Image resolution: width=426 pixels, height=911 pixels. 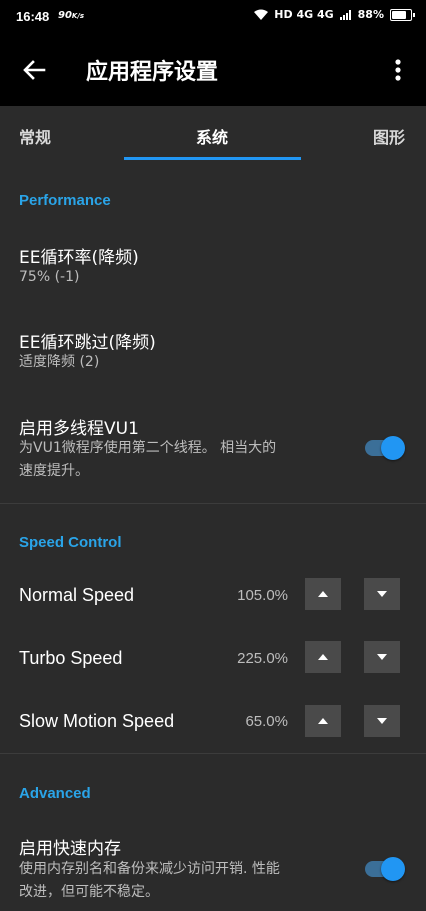 I want to click on app-bar: 应用程序设置, so click(x=213, y=70).